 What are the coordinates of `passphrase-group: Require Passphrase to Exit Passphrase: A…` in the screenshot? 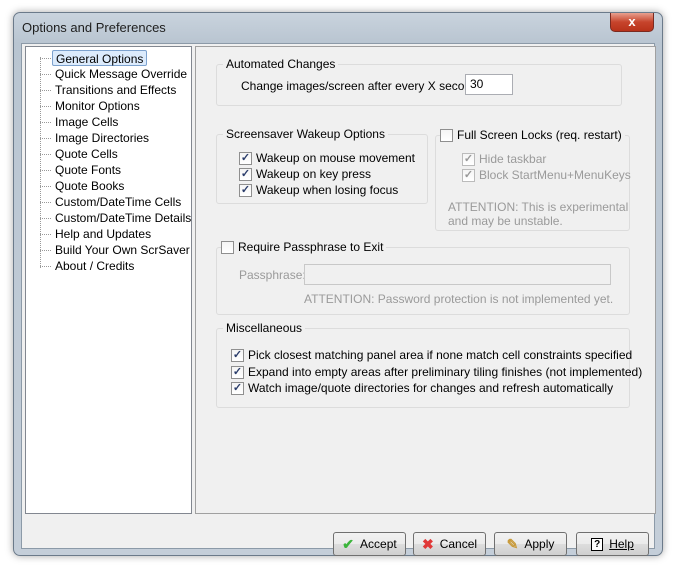 It's located at (423, 277).